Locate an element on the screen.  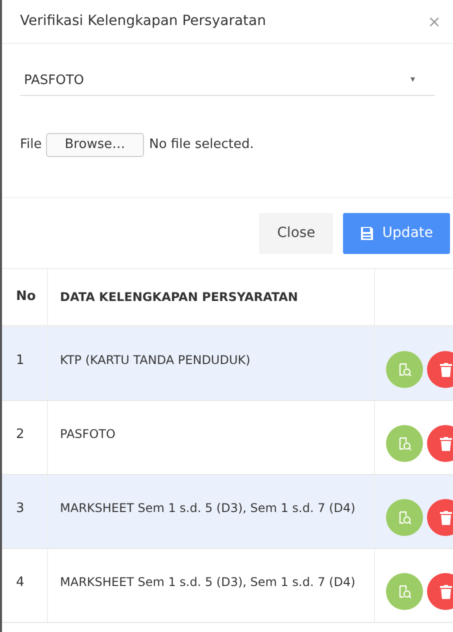
close-button: Close is located at coordinates (296, 233).